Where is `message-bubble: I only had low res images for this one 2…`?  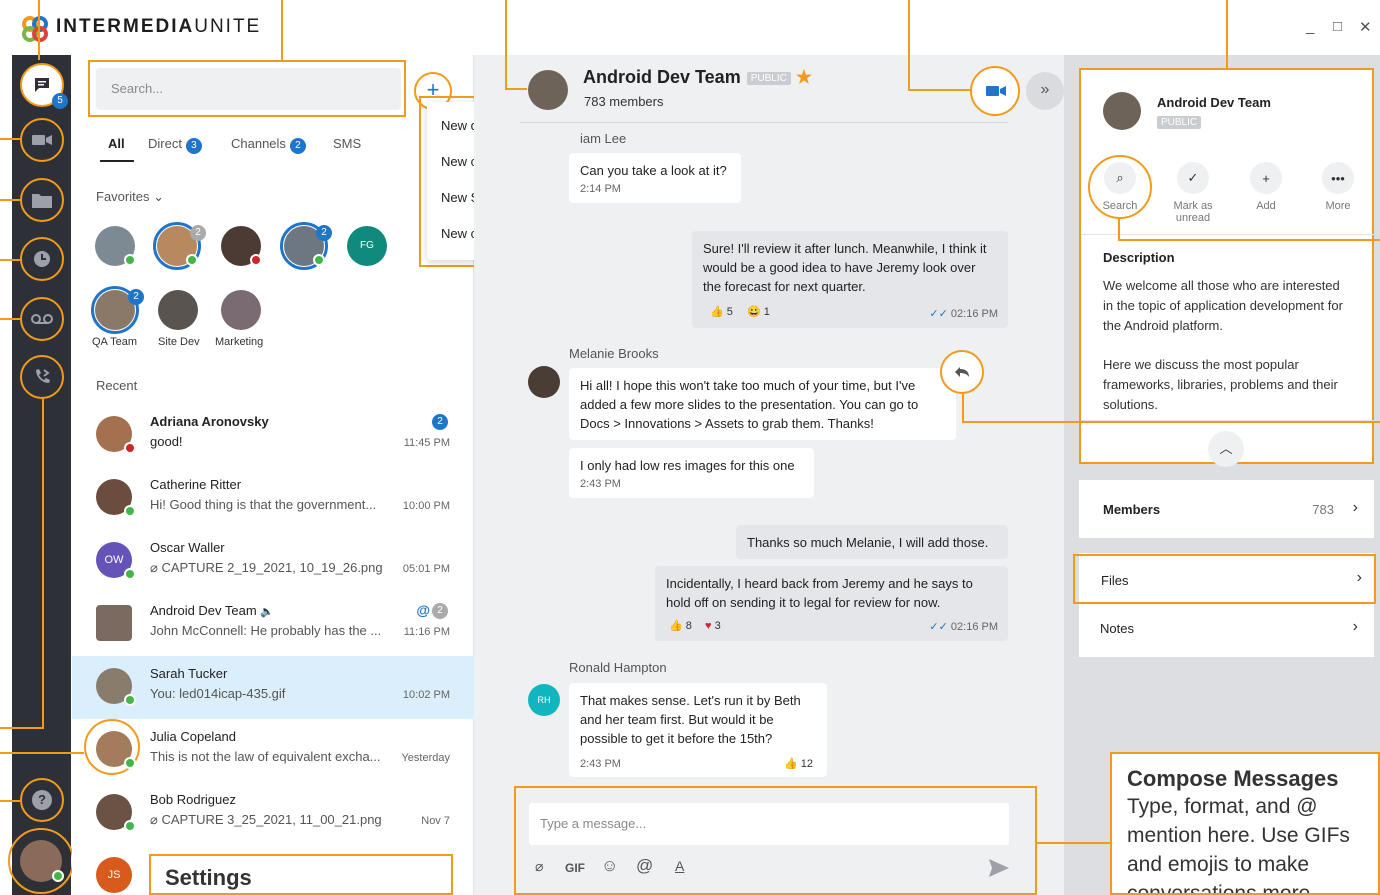 message-bubble: I only had low res images for this one 2… is located at coordinates (691, 473).